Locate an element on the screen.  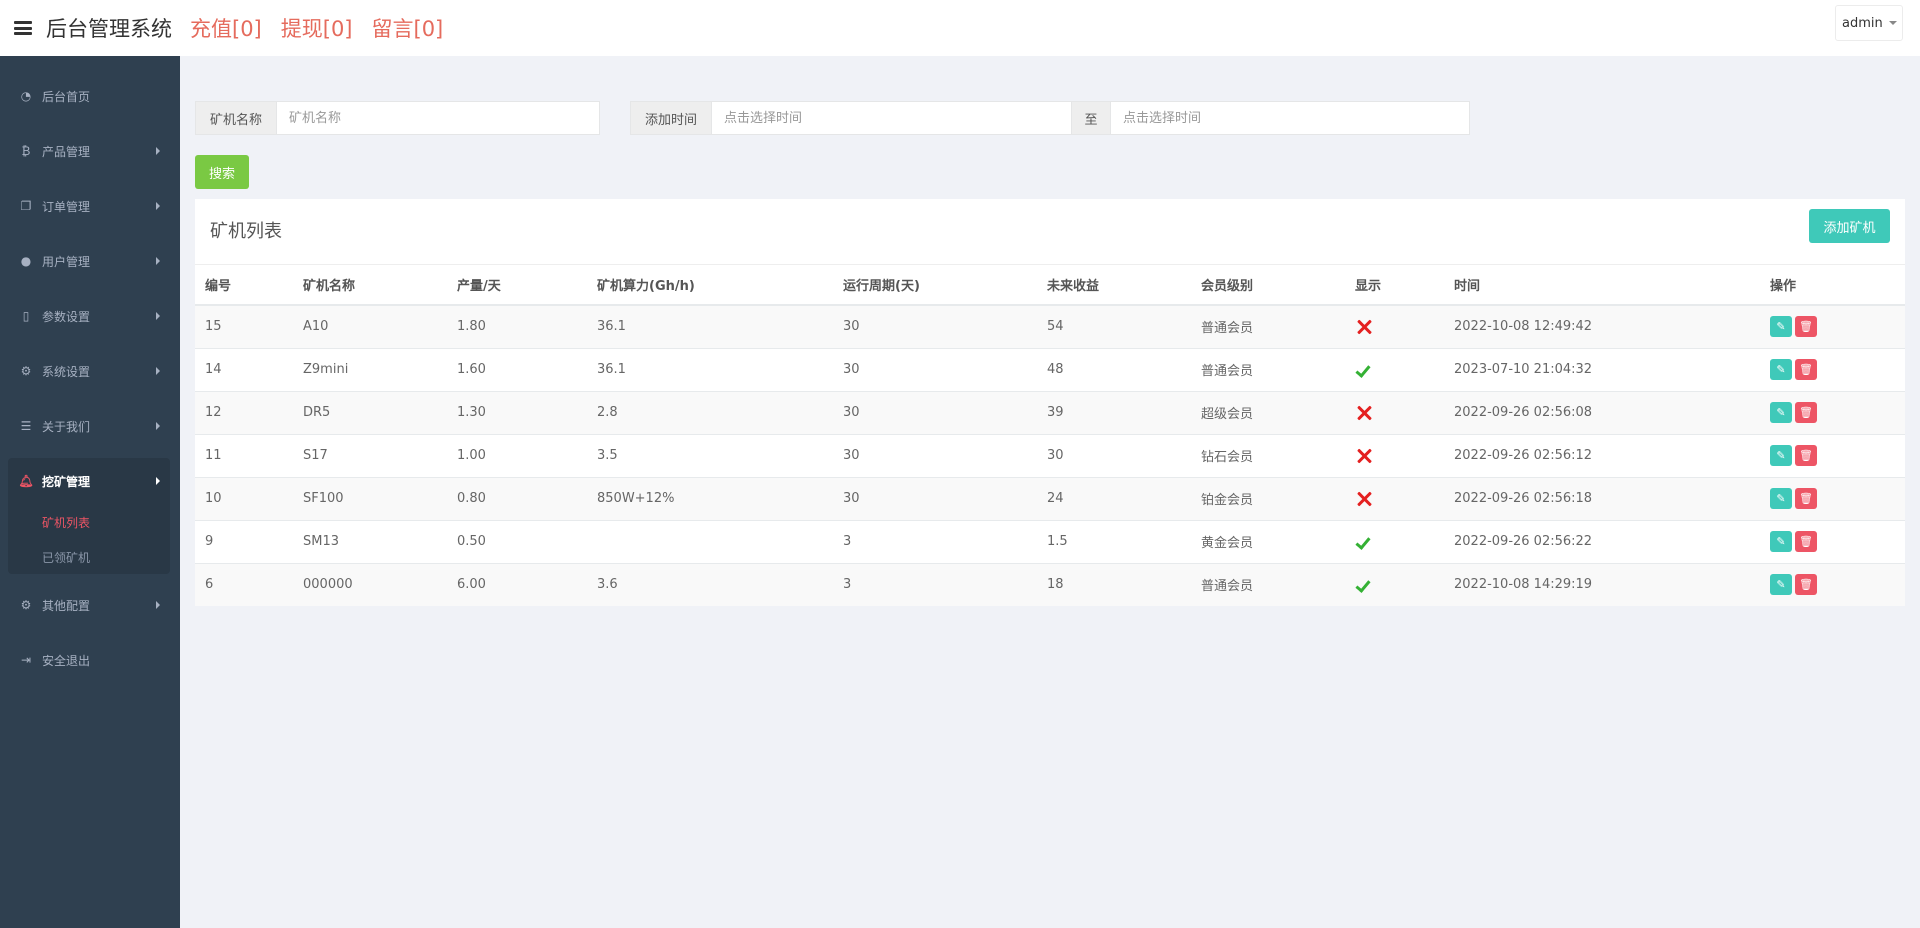
sidebar-item-mining: 🔔︎ 挖矿管理 is located at coordinates (90, 481).